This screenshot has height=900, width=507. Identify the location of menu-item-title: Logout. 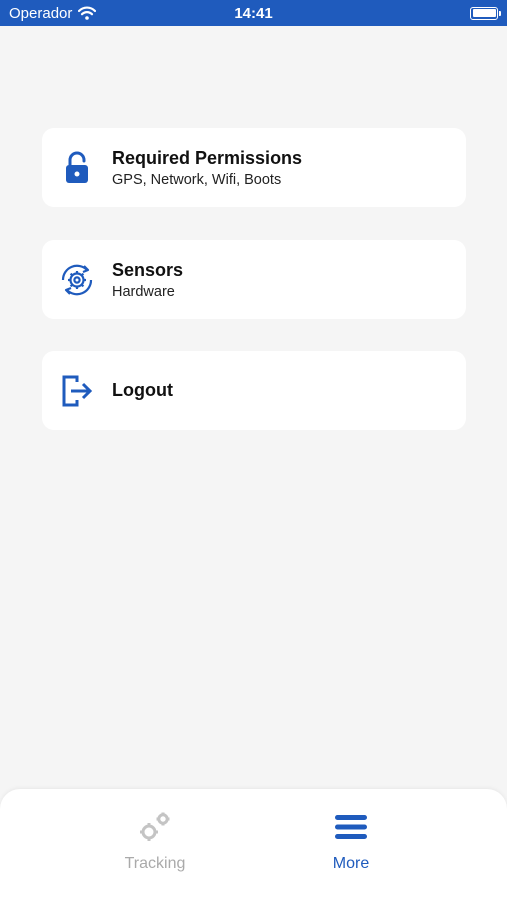
(142, 390).